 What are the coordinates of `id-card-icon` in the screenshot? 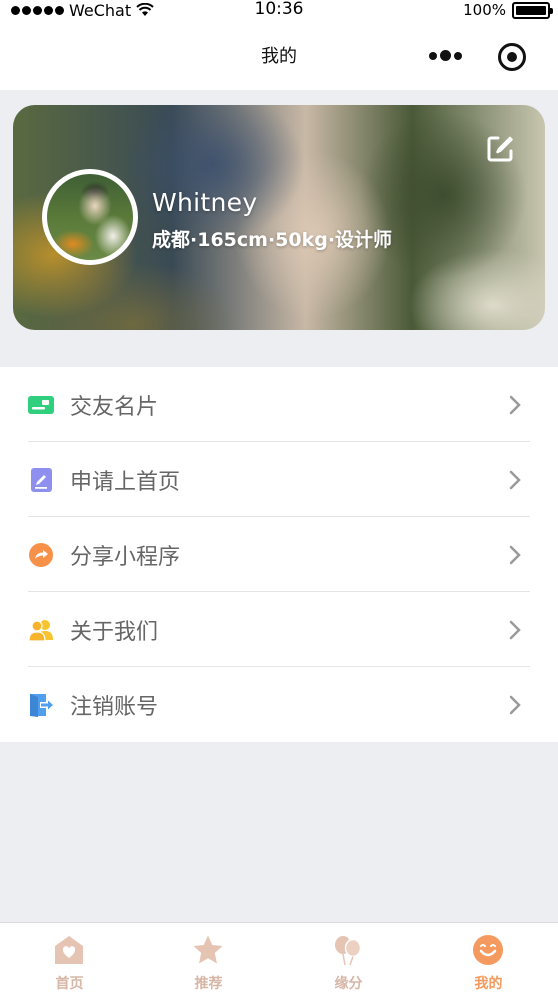 It's located at (41, 405).